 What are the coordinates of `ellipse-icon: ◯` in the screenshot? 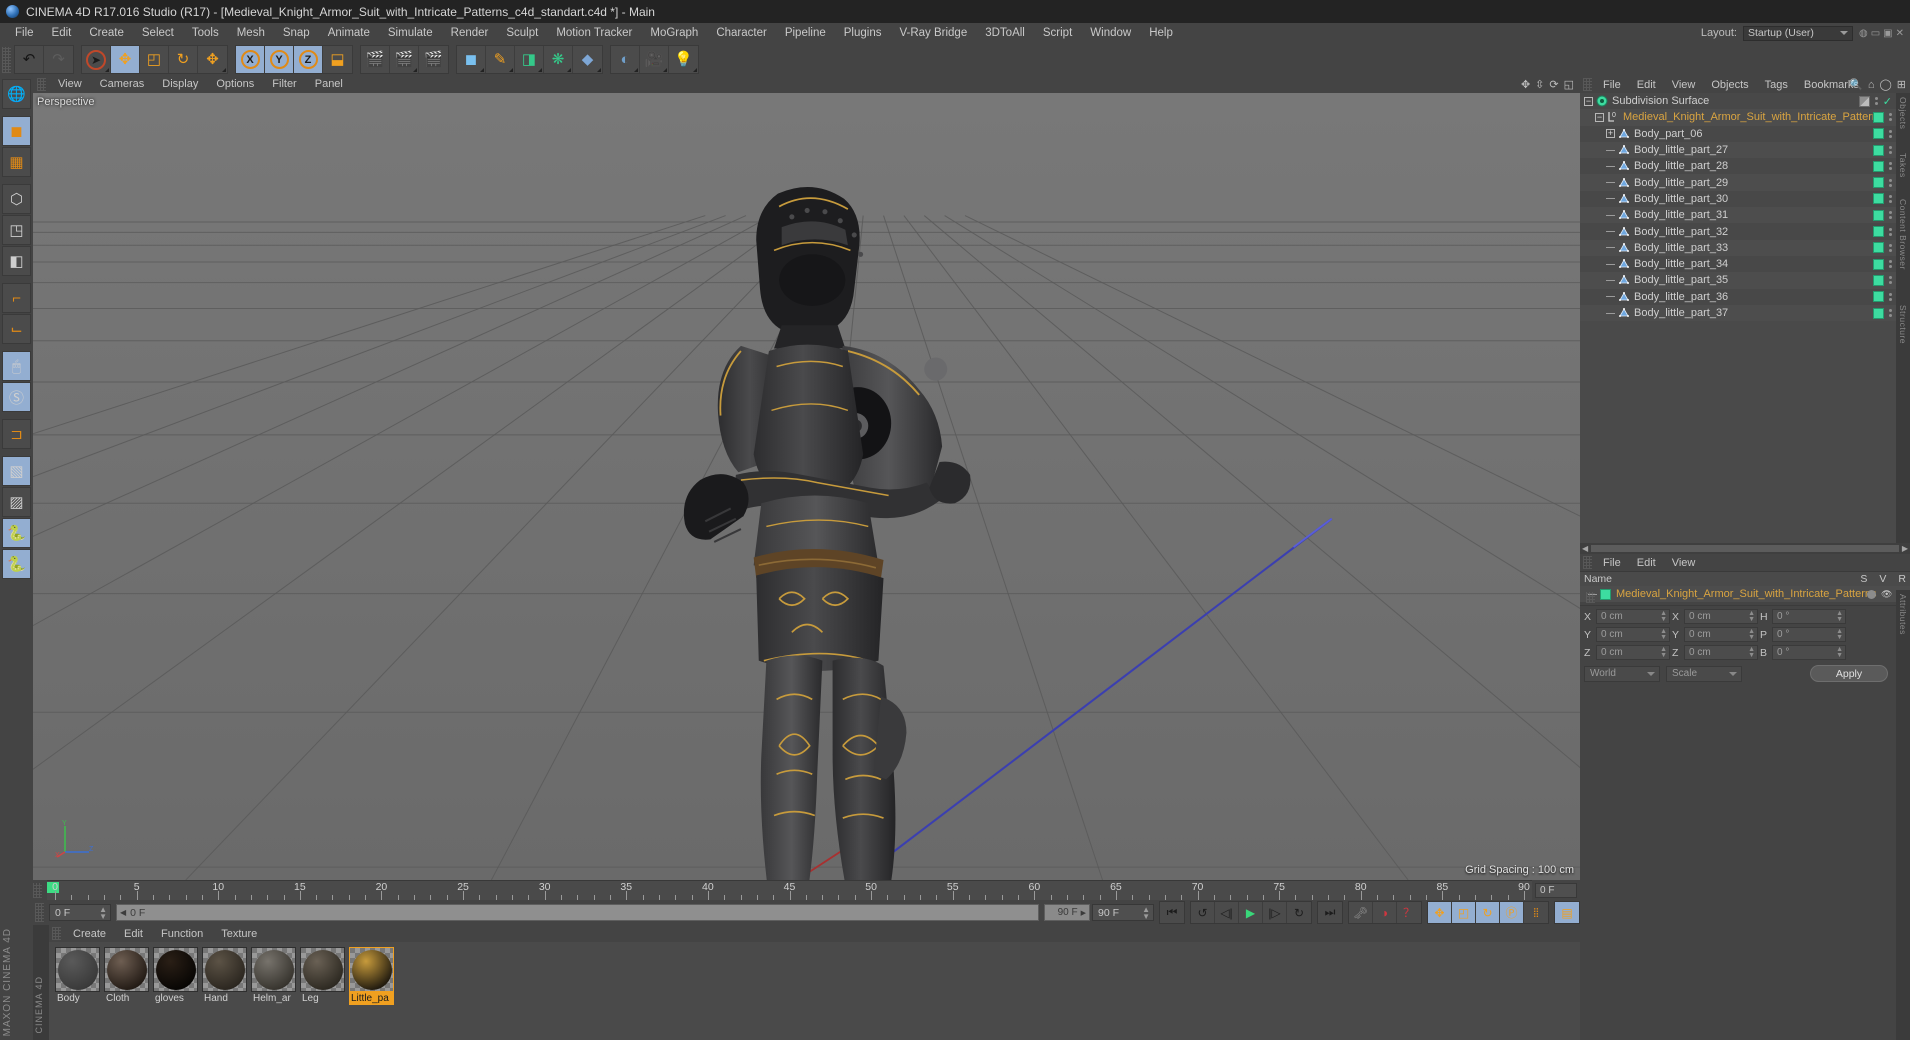 It's located at (1885, 84).